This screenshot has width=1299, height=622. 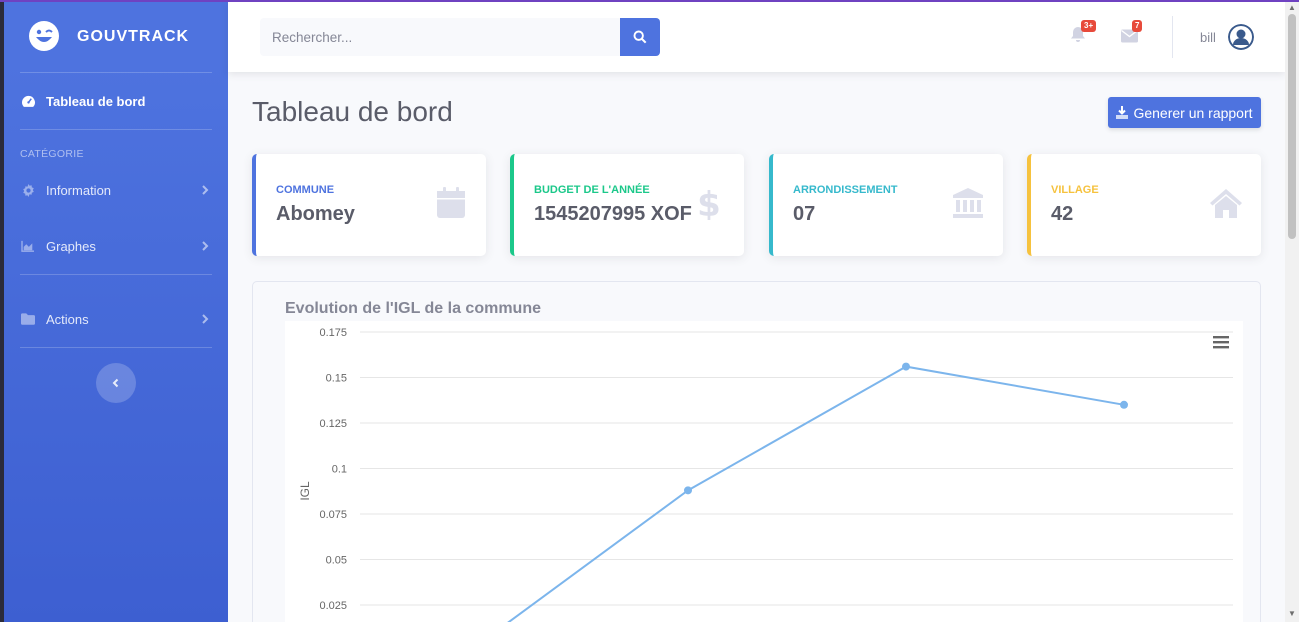 What do you see at coordinates (440, 37) in the screenshot?
I see `search-input` at bounding box center [440, 37].